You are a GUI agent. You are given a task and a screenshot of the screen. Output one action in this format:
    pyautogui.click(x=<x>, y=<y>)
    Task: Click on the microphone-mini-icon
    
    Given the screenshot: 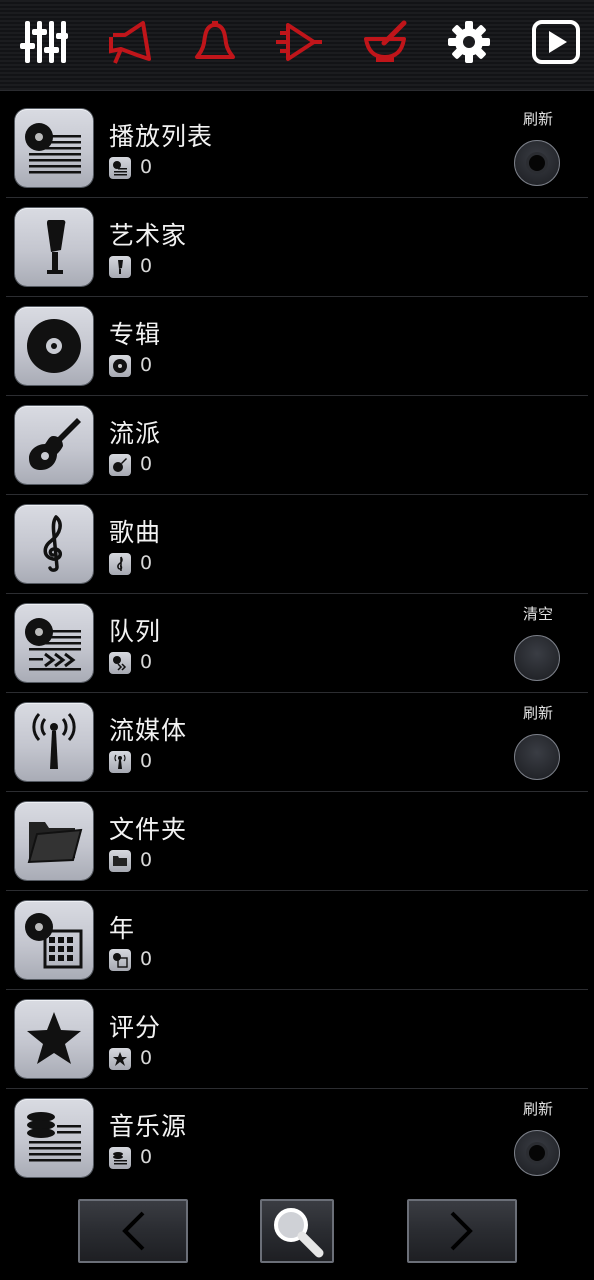 What is the action you would take?
    pyautogui.click(x=120, y=267)
    